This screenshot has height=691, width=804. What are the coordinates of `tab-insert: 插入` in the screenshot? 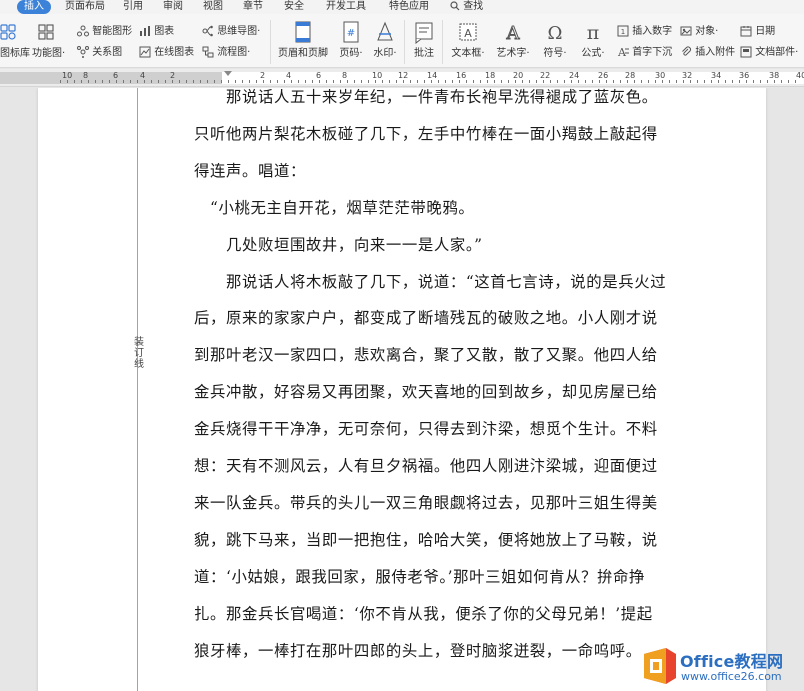 It's located at (34, 7).